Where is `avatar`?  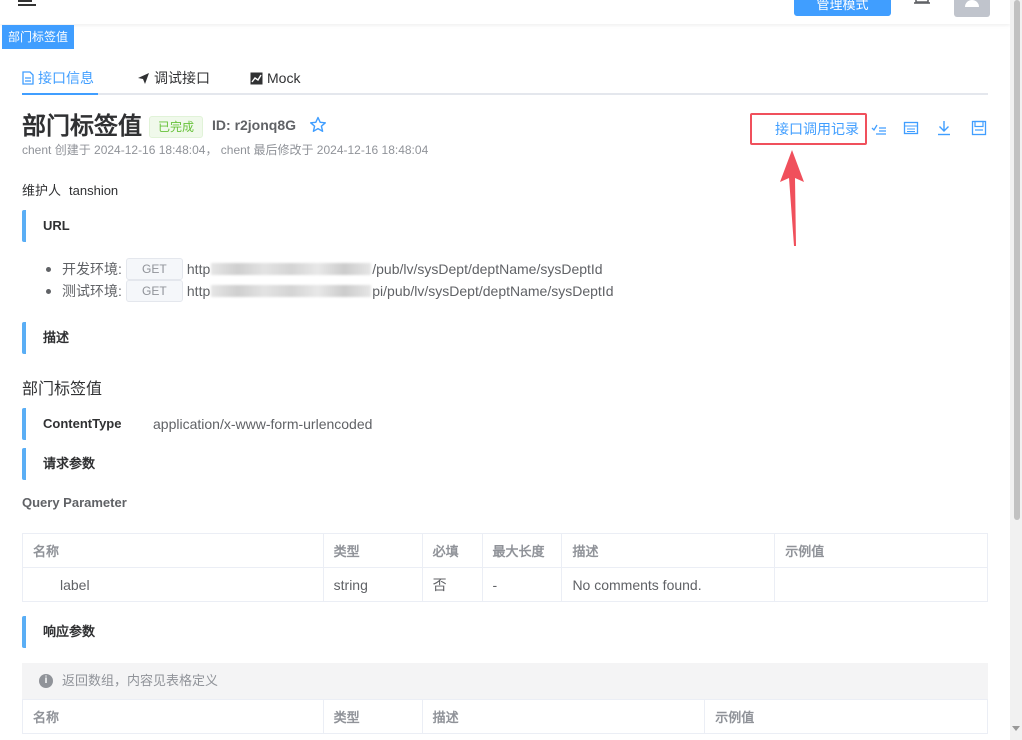
avatar is located at coordinates (972, 8).